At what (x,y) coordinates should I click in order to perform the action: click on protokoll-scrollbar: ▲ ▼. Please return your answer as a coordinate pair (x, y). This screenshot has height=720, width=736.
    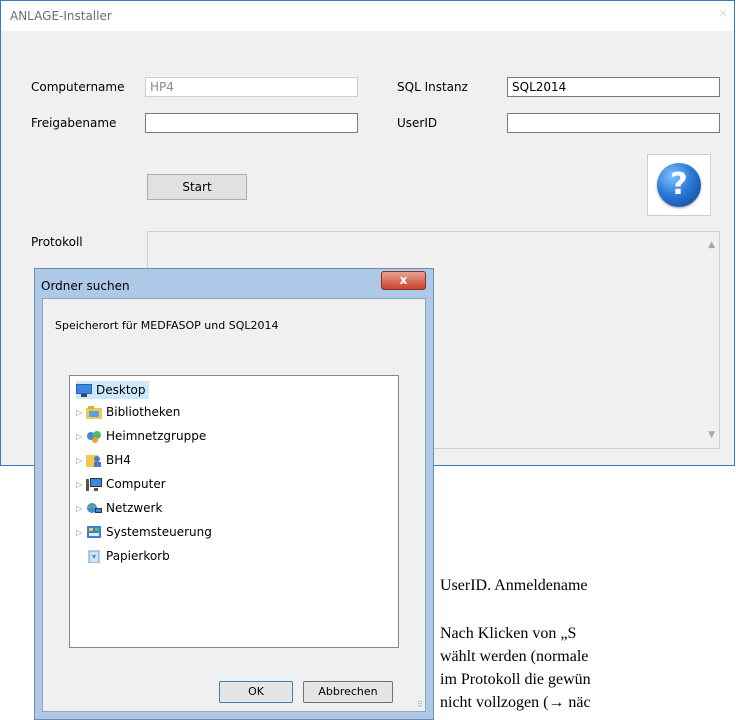
    Looking at the image, I should click on (710, 340).